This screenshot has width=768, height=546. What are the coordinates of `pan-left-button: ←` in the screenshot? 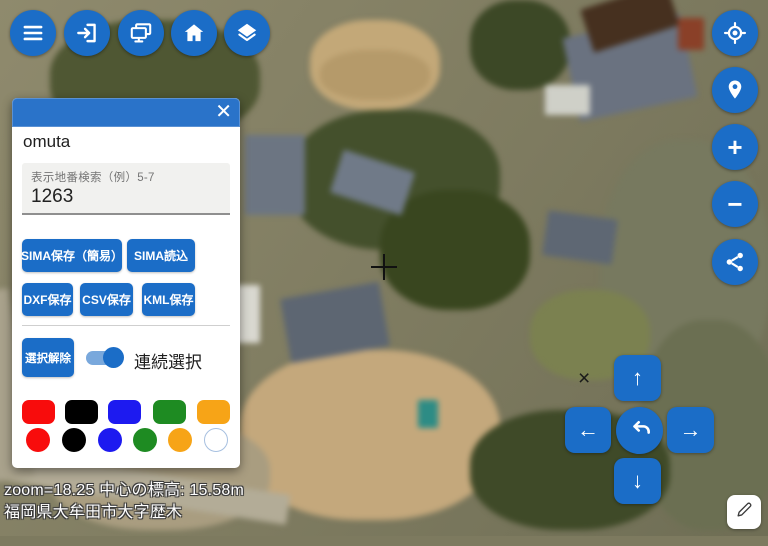 It's located at (588, 430).